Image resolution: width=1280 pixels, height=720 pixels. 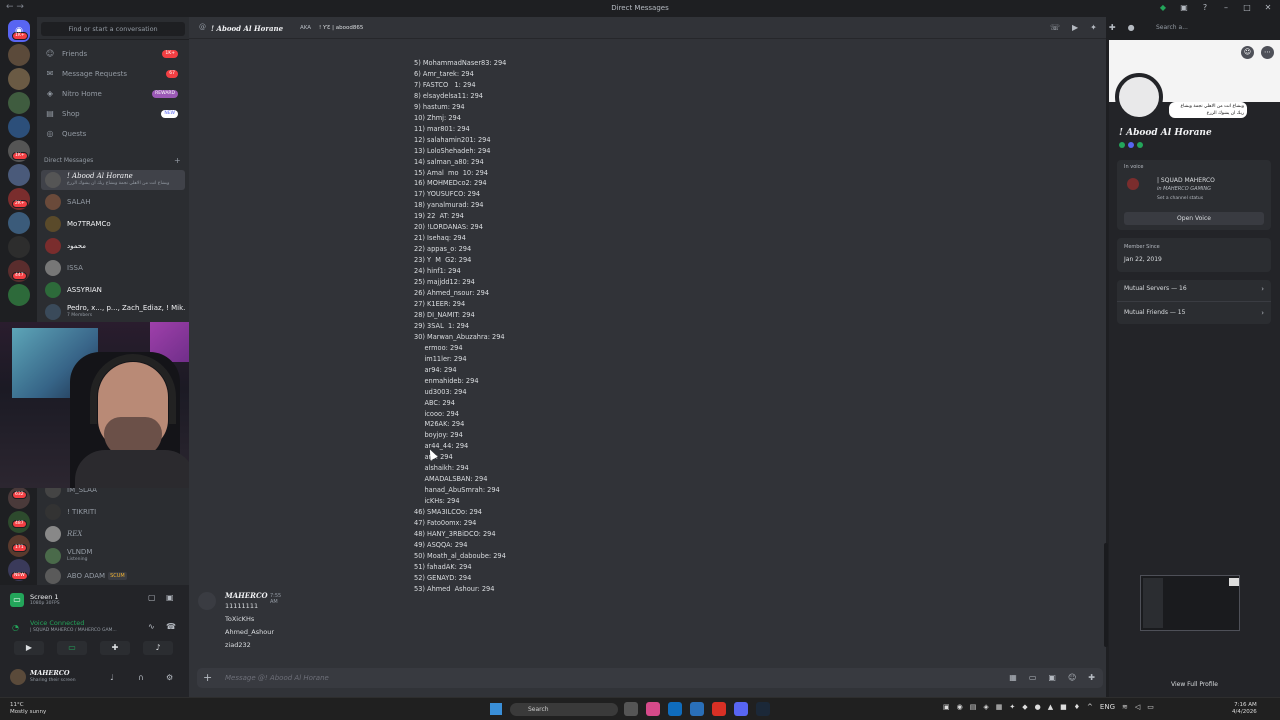 What do you see at coordinates (564, 709) in the screenshot?
I see `taskbar-search: Search` at bounding box center [564, 709].